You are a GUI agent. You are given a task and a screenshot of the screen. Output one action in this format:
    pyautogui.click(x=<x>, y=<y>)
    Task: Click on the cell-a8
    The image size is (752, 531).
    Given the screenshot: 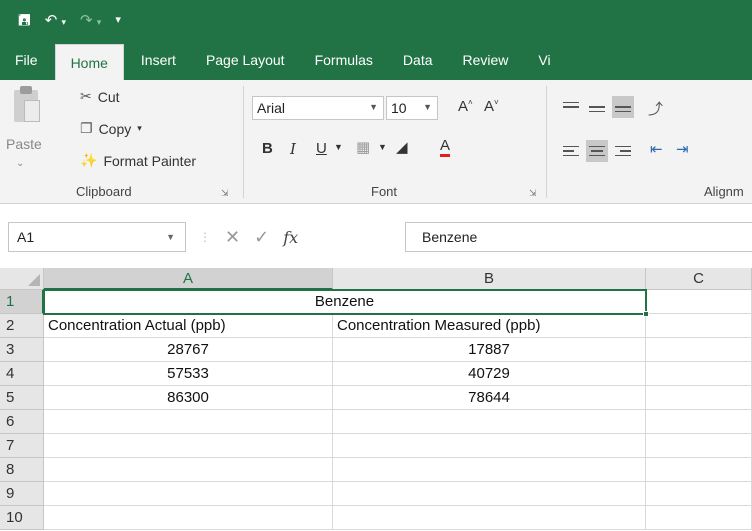 What is the action you would take?
    pyautogui.click(x=188, y=470)
    